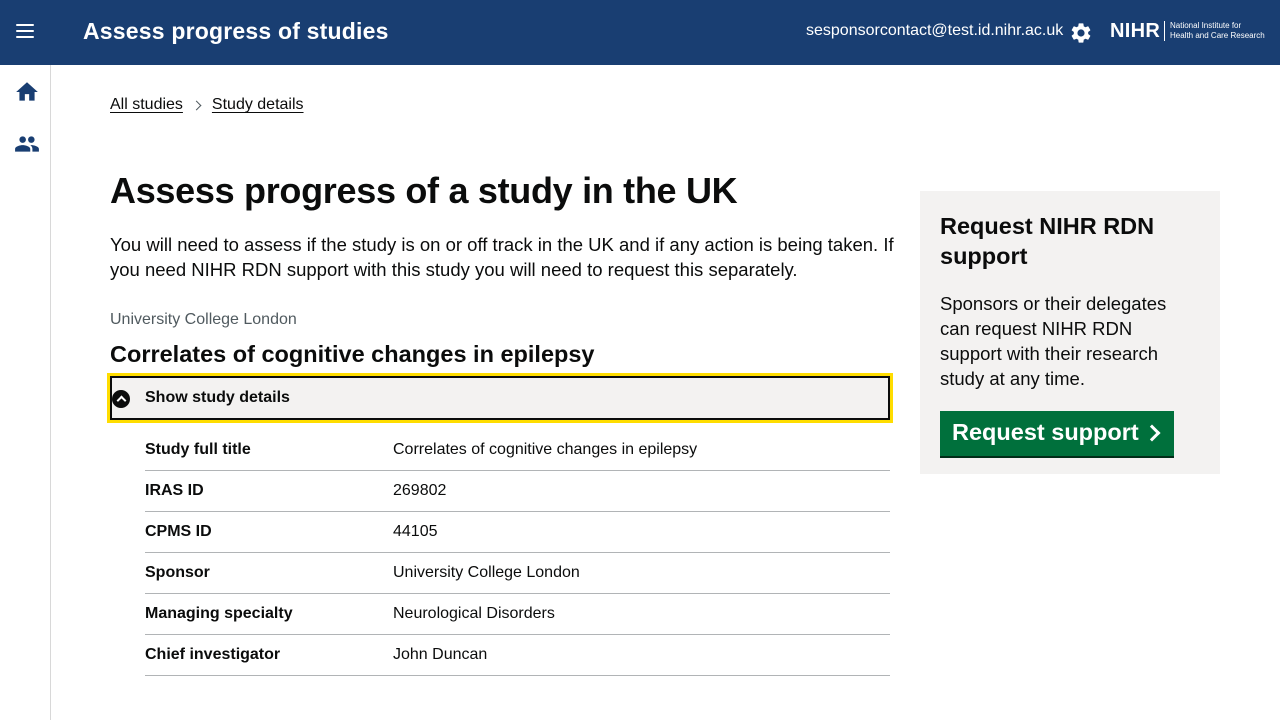  Describe the element at coordinates (1135, 31) in the screenshot. I see `logo-text: NIHR` at that location.